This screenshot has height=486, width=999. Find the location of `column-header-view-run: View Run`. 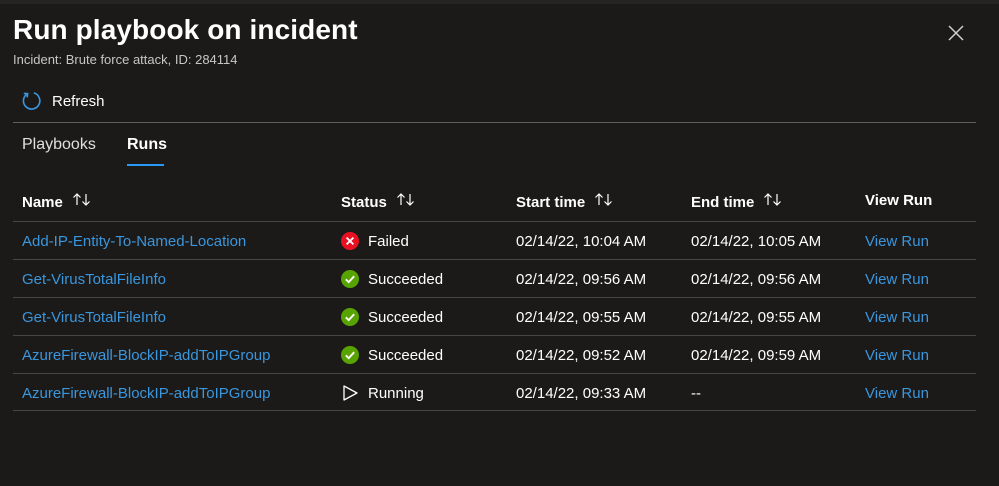

column-header-view-run: View Run is located at coordinates (898, 200).